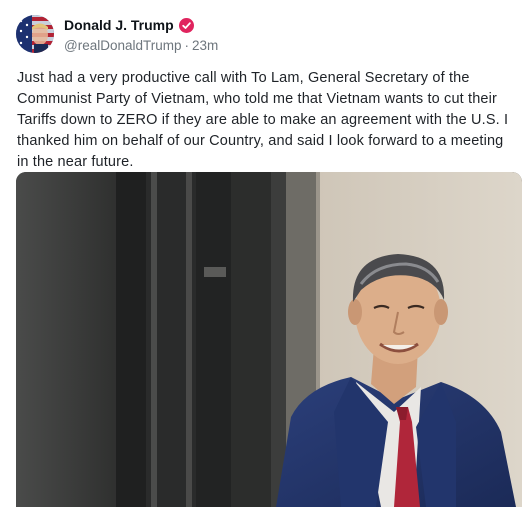 This screenshot has height=507, width=526. I want to click on verified-badge-icon, so click(186, 25).